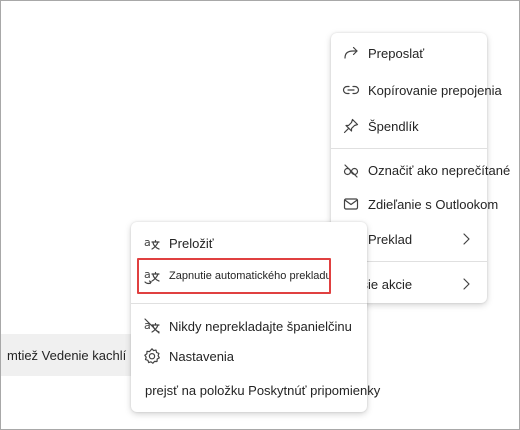 The height and width of the screenshot is (430, 520). I want to click on submenu-item-never-translate: a Nikdy neprekladajte španielčinu, so click(249, 326).